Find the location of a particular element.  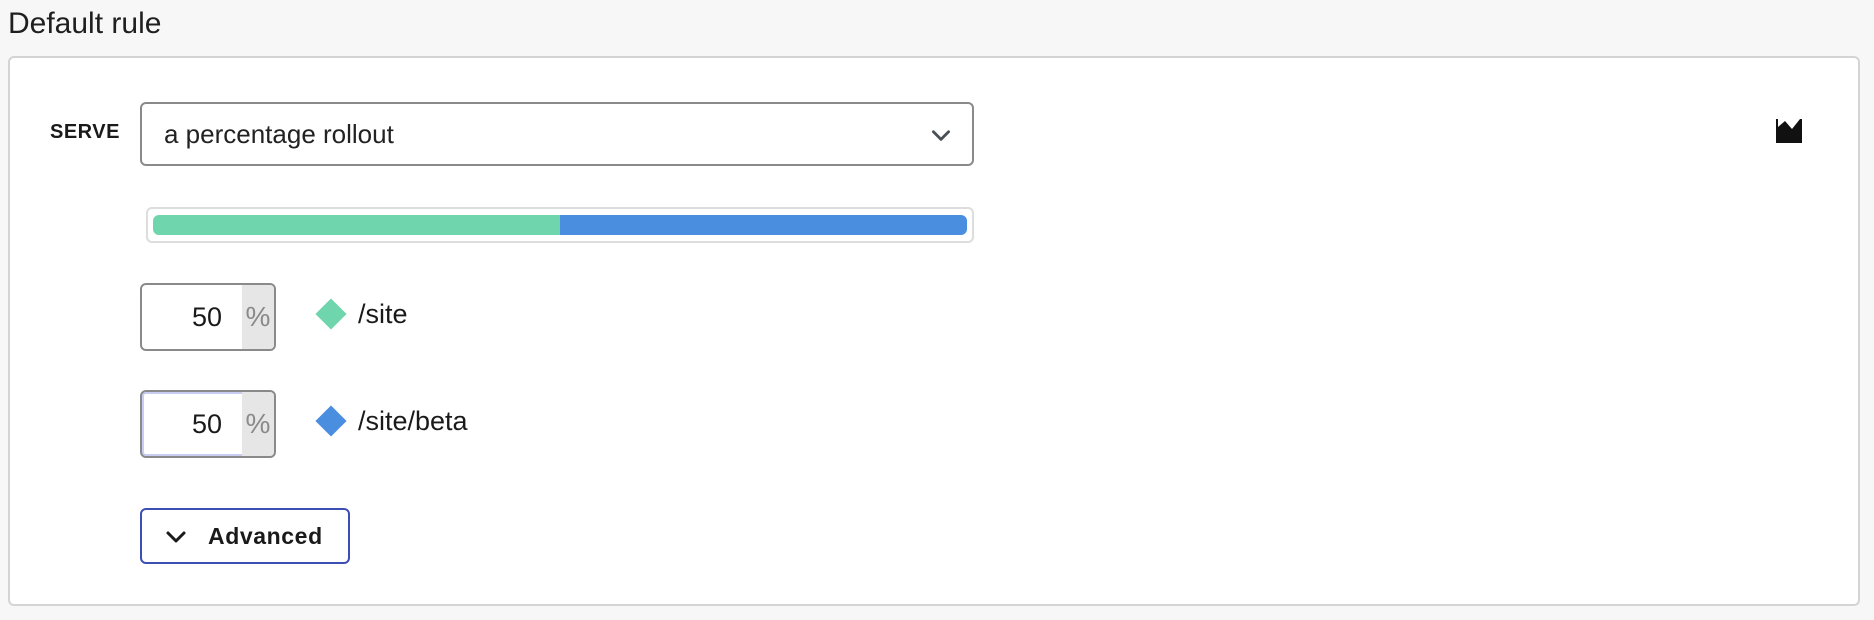

section-title: Default rule is located at coordinates (85, 23).